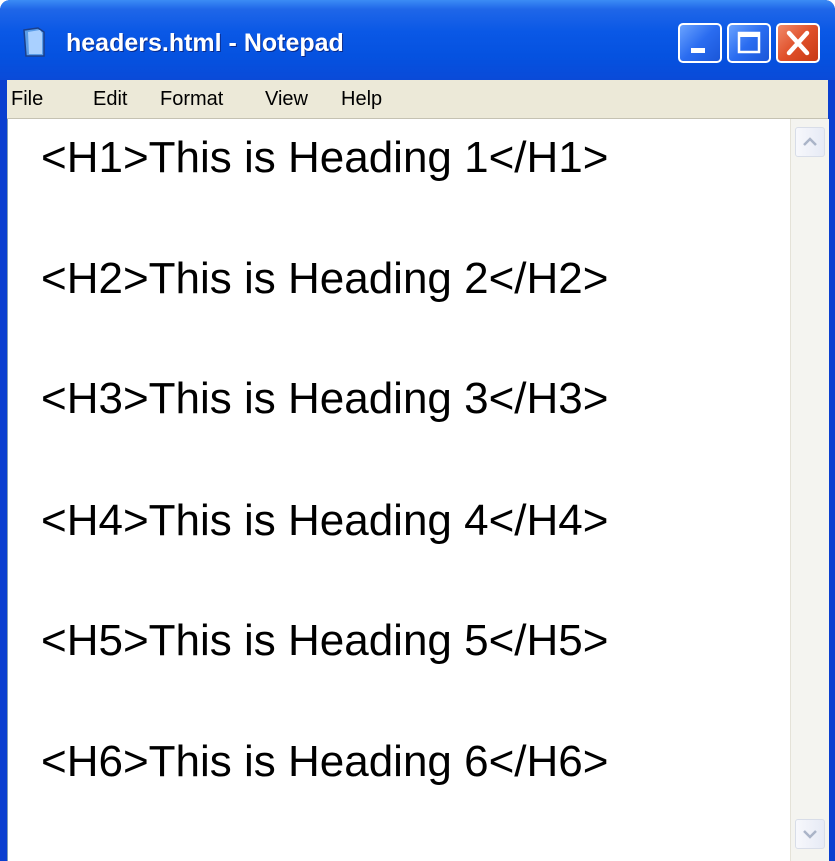 This screenshot has width=835, height=861. What do you see at coordinates (191, 99) in the screenshot?
I see `menu-format: Format` at bounding box center [191, 99].